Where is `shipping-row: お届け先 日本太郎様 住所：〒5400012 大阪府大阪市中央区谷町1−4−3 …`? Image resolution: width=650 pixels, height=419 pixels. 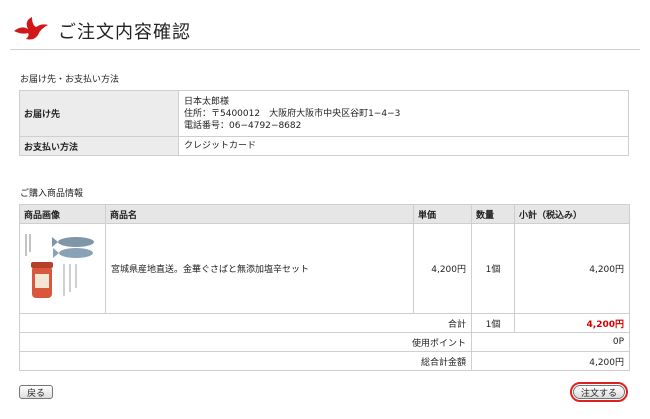 shipping-row: お届け先 日本太郎様 住所：〒5400012 大阪府大阪市中央区谷町1−4−3 … is located at coordinates (324, 113).